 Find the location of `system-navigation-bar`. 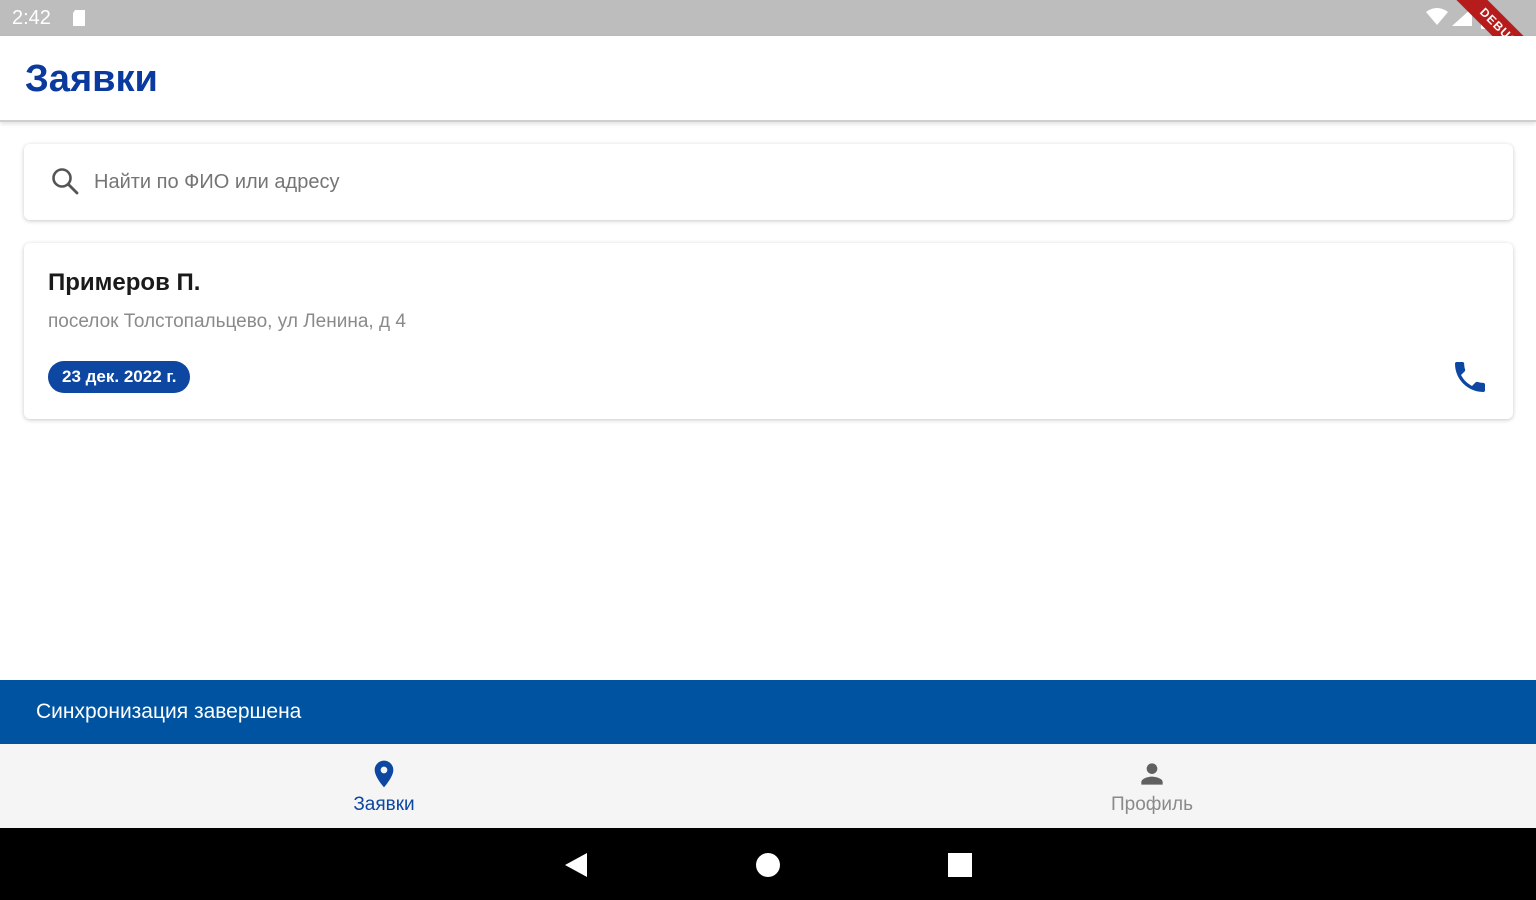

system-navigation-bar is located at coordinates (768, 864).